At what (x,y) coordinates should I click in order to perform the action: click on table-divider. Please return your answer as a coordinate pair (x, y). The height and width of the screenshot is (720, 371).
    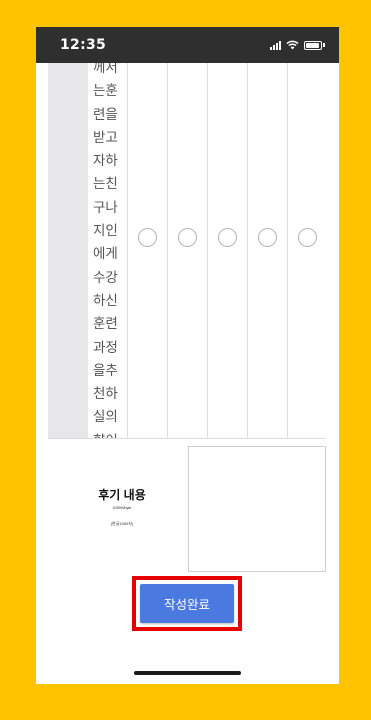
    Looking at the image, I should click on (187, 438).